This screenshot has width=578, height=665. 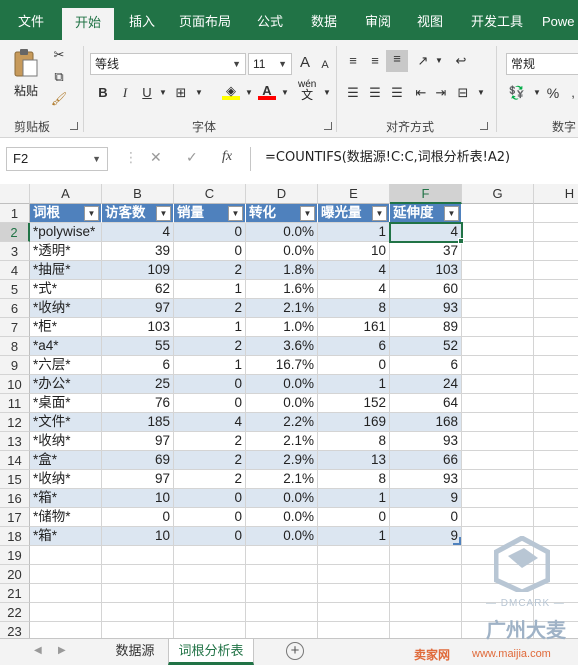 What do you see at coordinates (553, 93) in the screenshot?
I see `percent-button: %` at bounding box center [553, 93].